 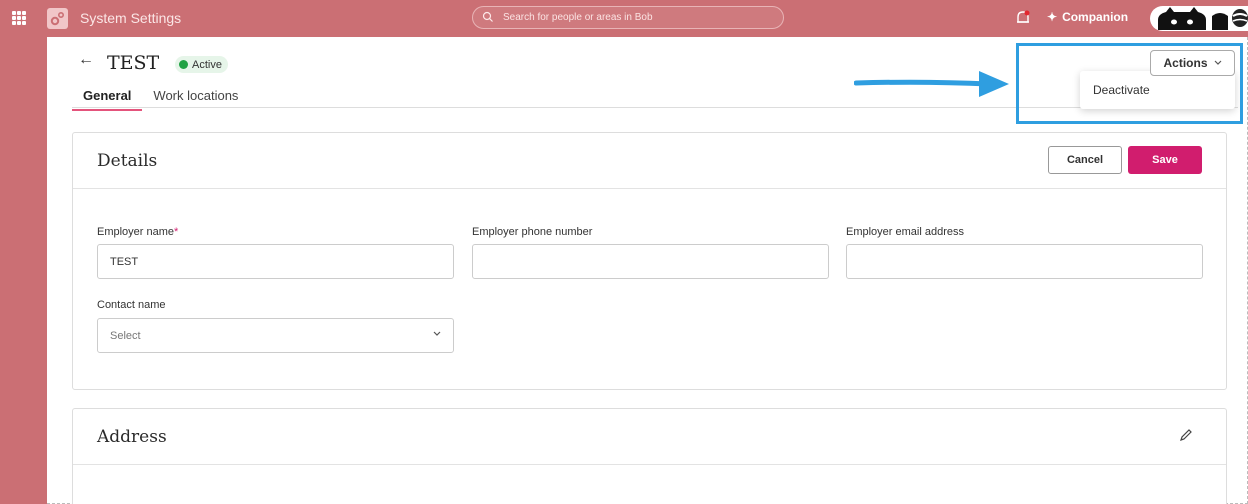 What do you see at coordinates (125, 335) in the screenshot?
I see `contact-name-placeholder: Select` at bounding box center [125, 335].